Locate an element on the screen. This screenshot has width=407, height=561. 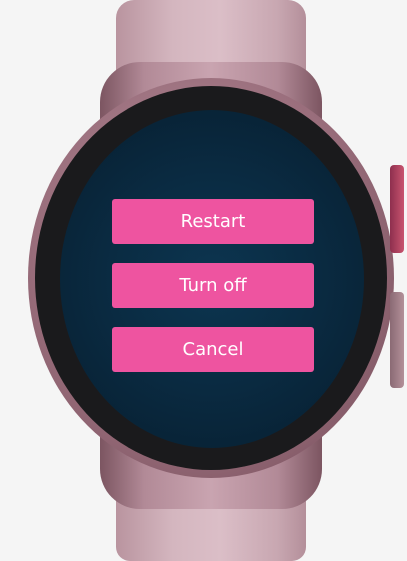
restart-button: Restart is located at coordinates (213, 221).